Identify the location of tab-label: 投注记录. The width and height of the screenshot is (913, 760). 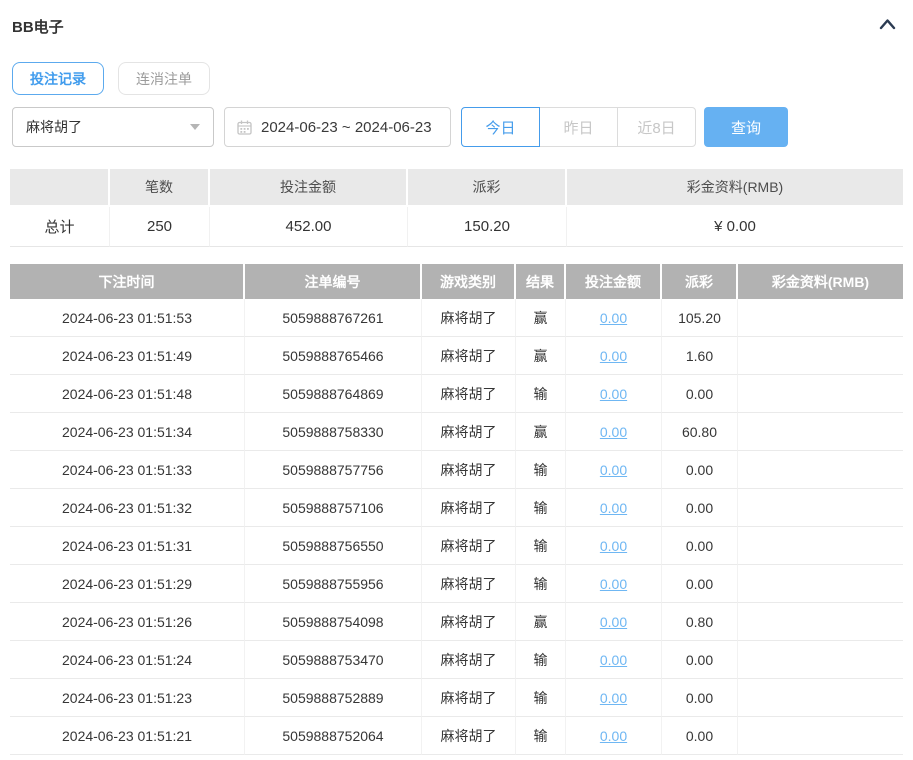
(58, 78).